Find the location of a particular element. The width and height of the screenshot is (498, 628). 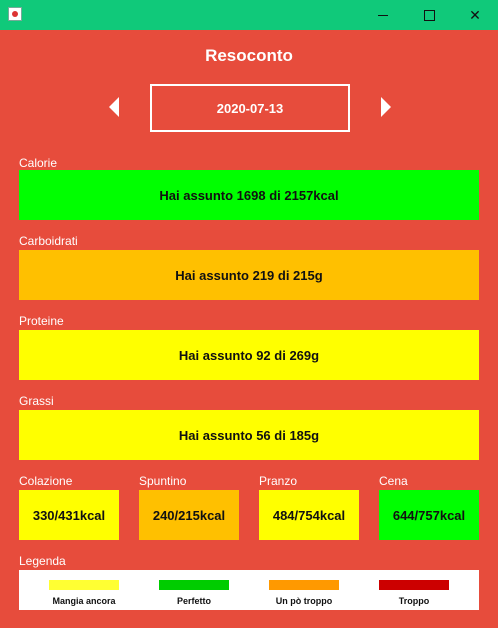

close-icon: ✕ is located at coordinates (475, 14).